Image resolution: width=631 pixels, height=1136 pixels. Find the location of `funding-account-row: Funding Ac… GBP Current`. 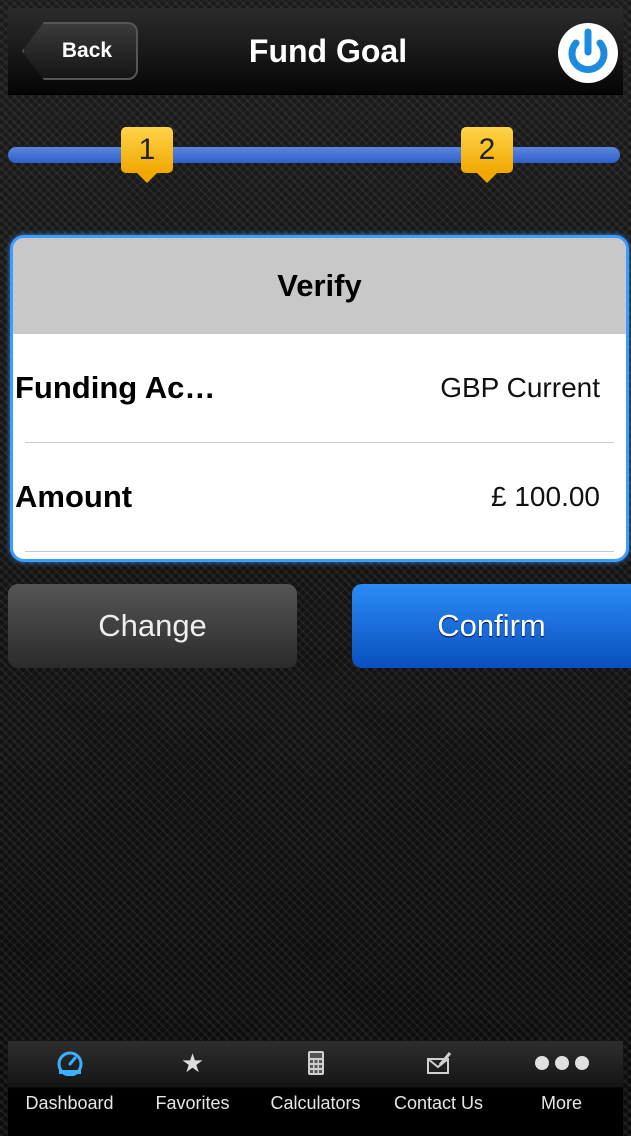

funding-account-row: Funding Ac… GBP Current is located at coordinates (314, 388).